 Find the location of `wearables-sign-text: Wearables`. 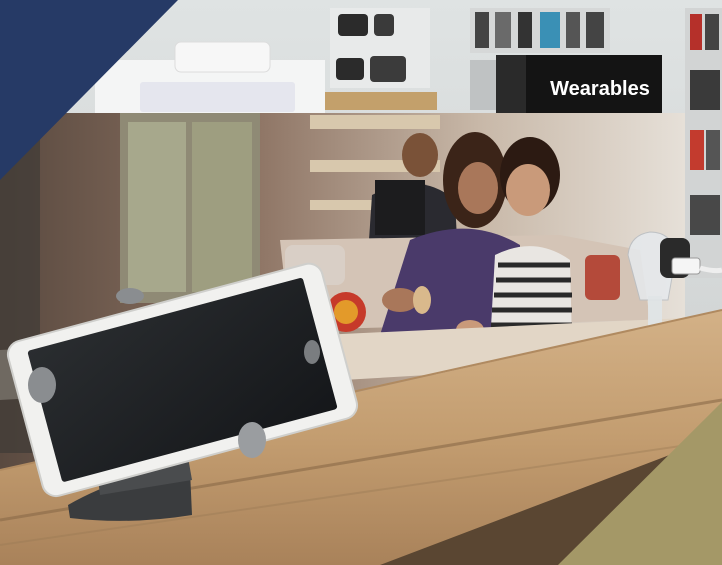

wearables-sign-text: Wearables is located at coordinates (600, 89).